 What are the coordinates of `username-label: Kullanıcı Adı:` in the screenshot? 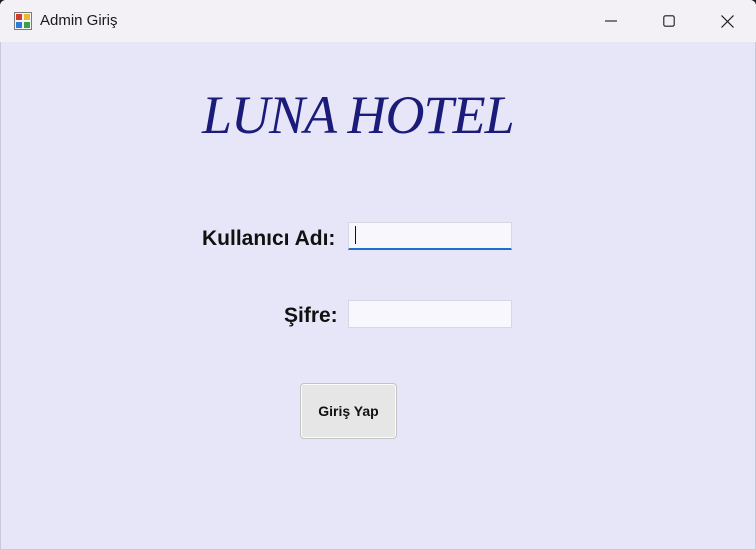 It's located at (269, 238).